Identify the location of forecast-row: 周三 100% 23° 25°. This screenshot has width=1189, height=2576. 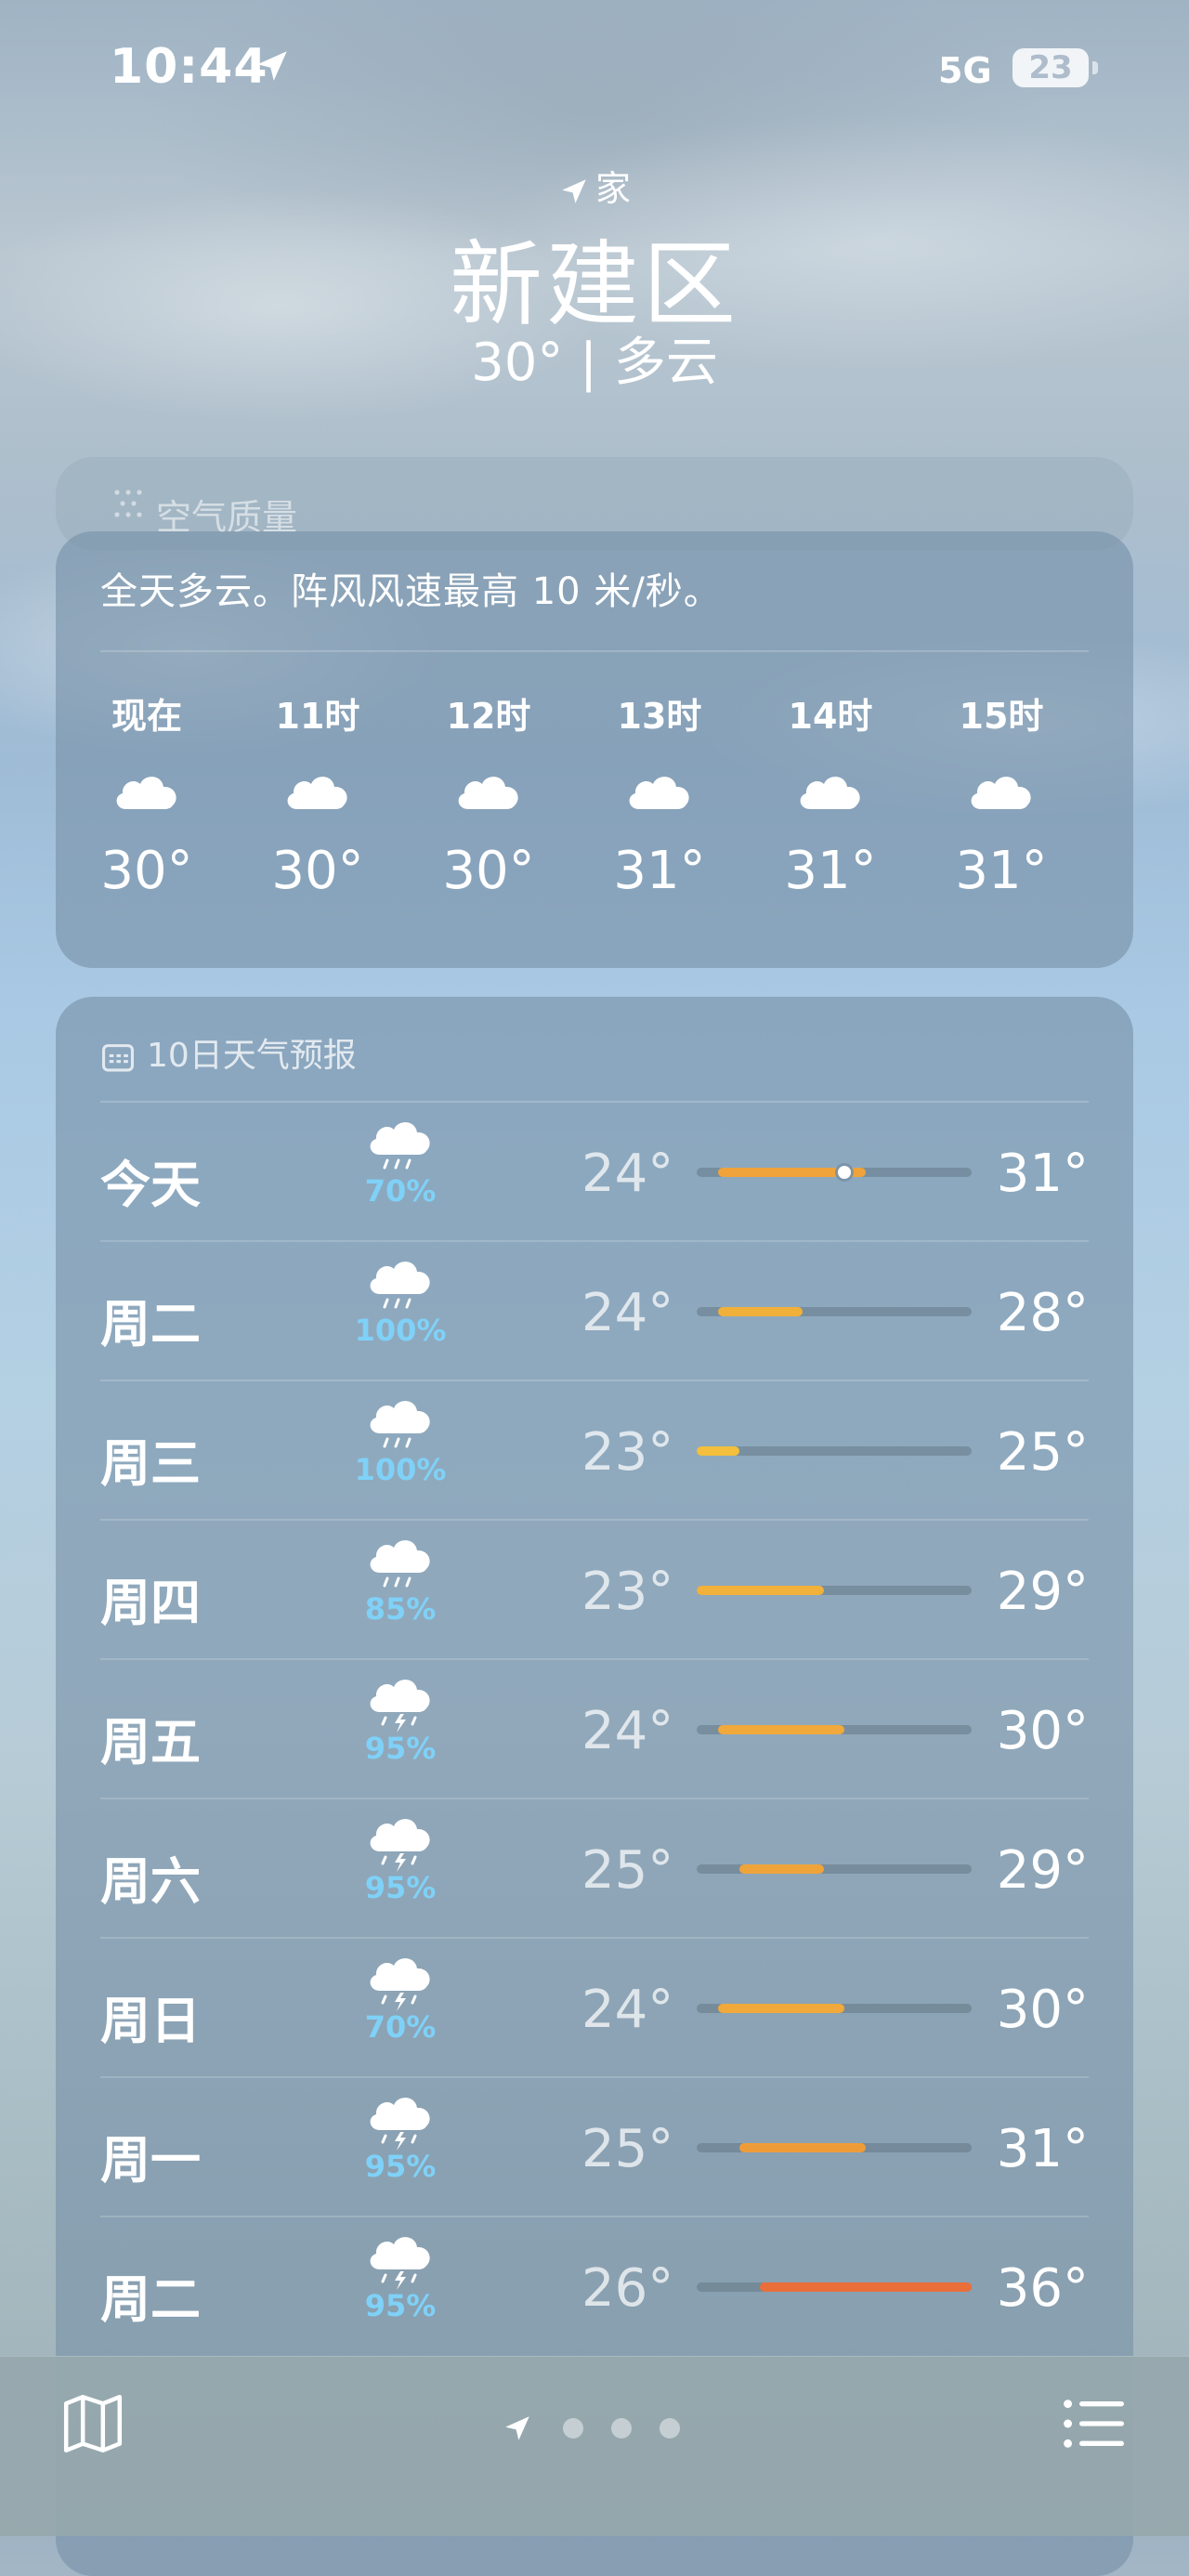
(594, 1451).